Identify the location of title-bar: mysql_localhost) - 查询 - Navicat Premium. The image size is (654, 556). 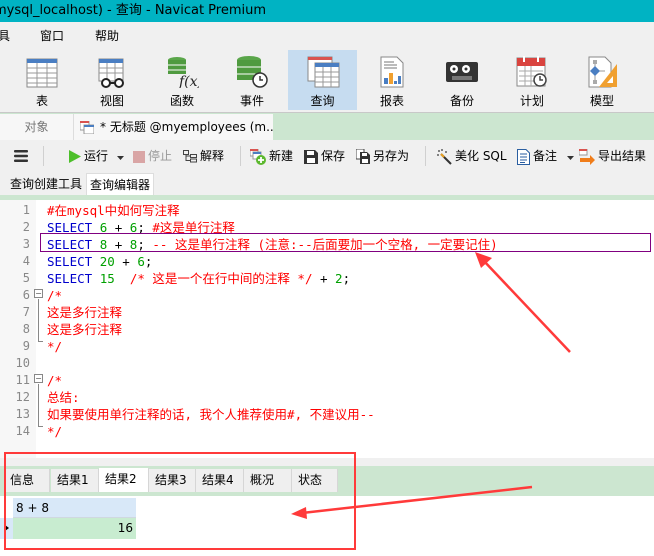
(327, 11).